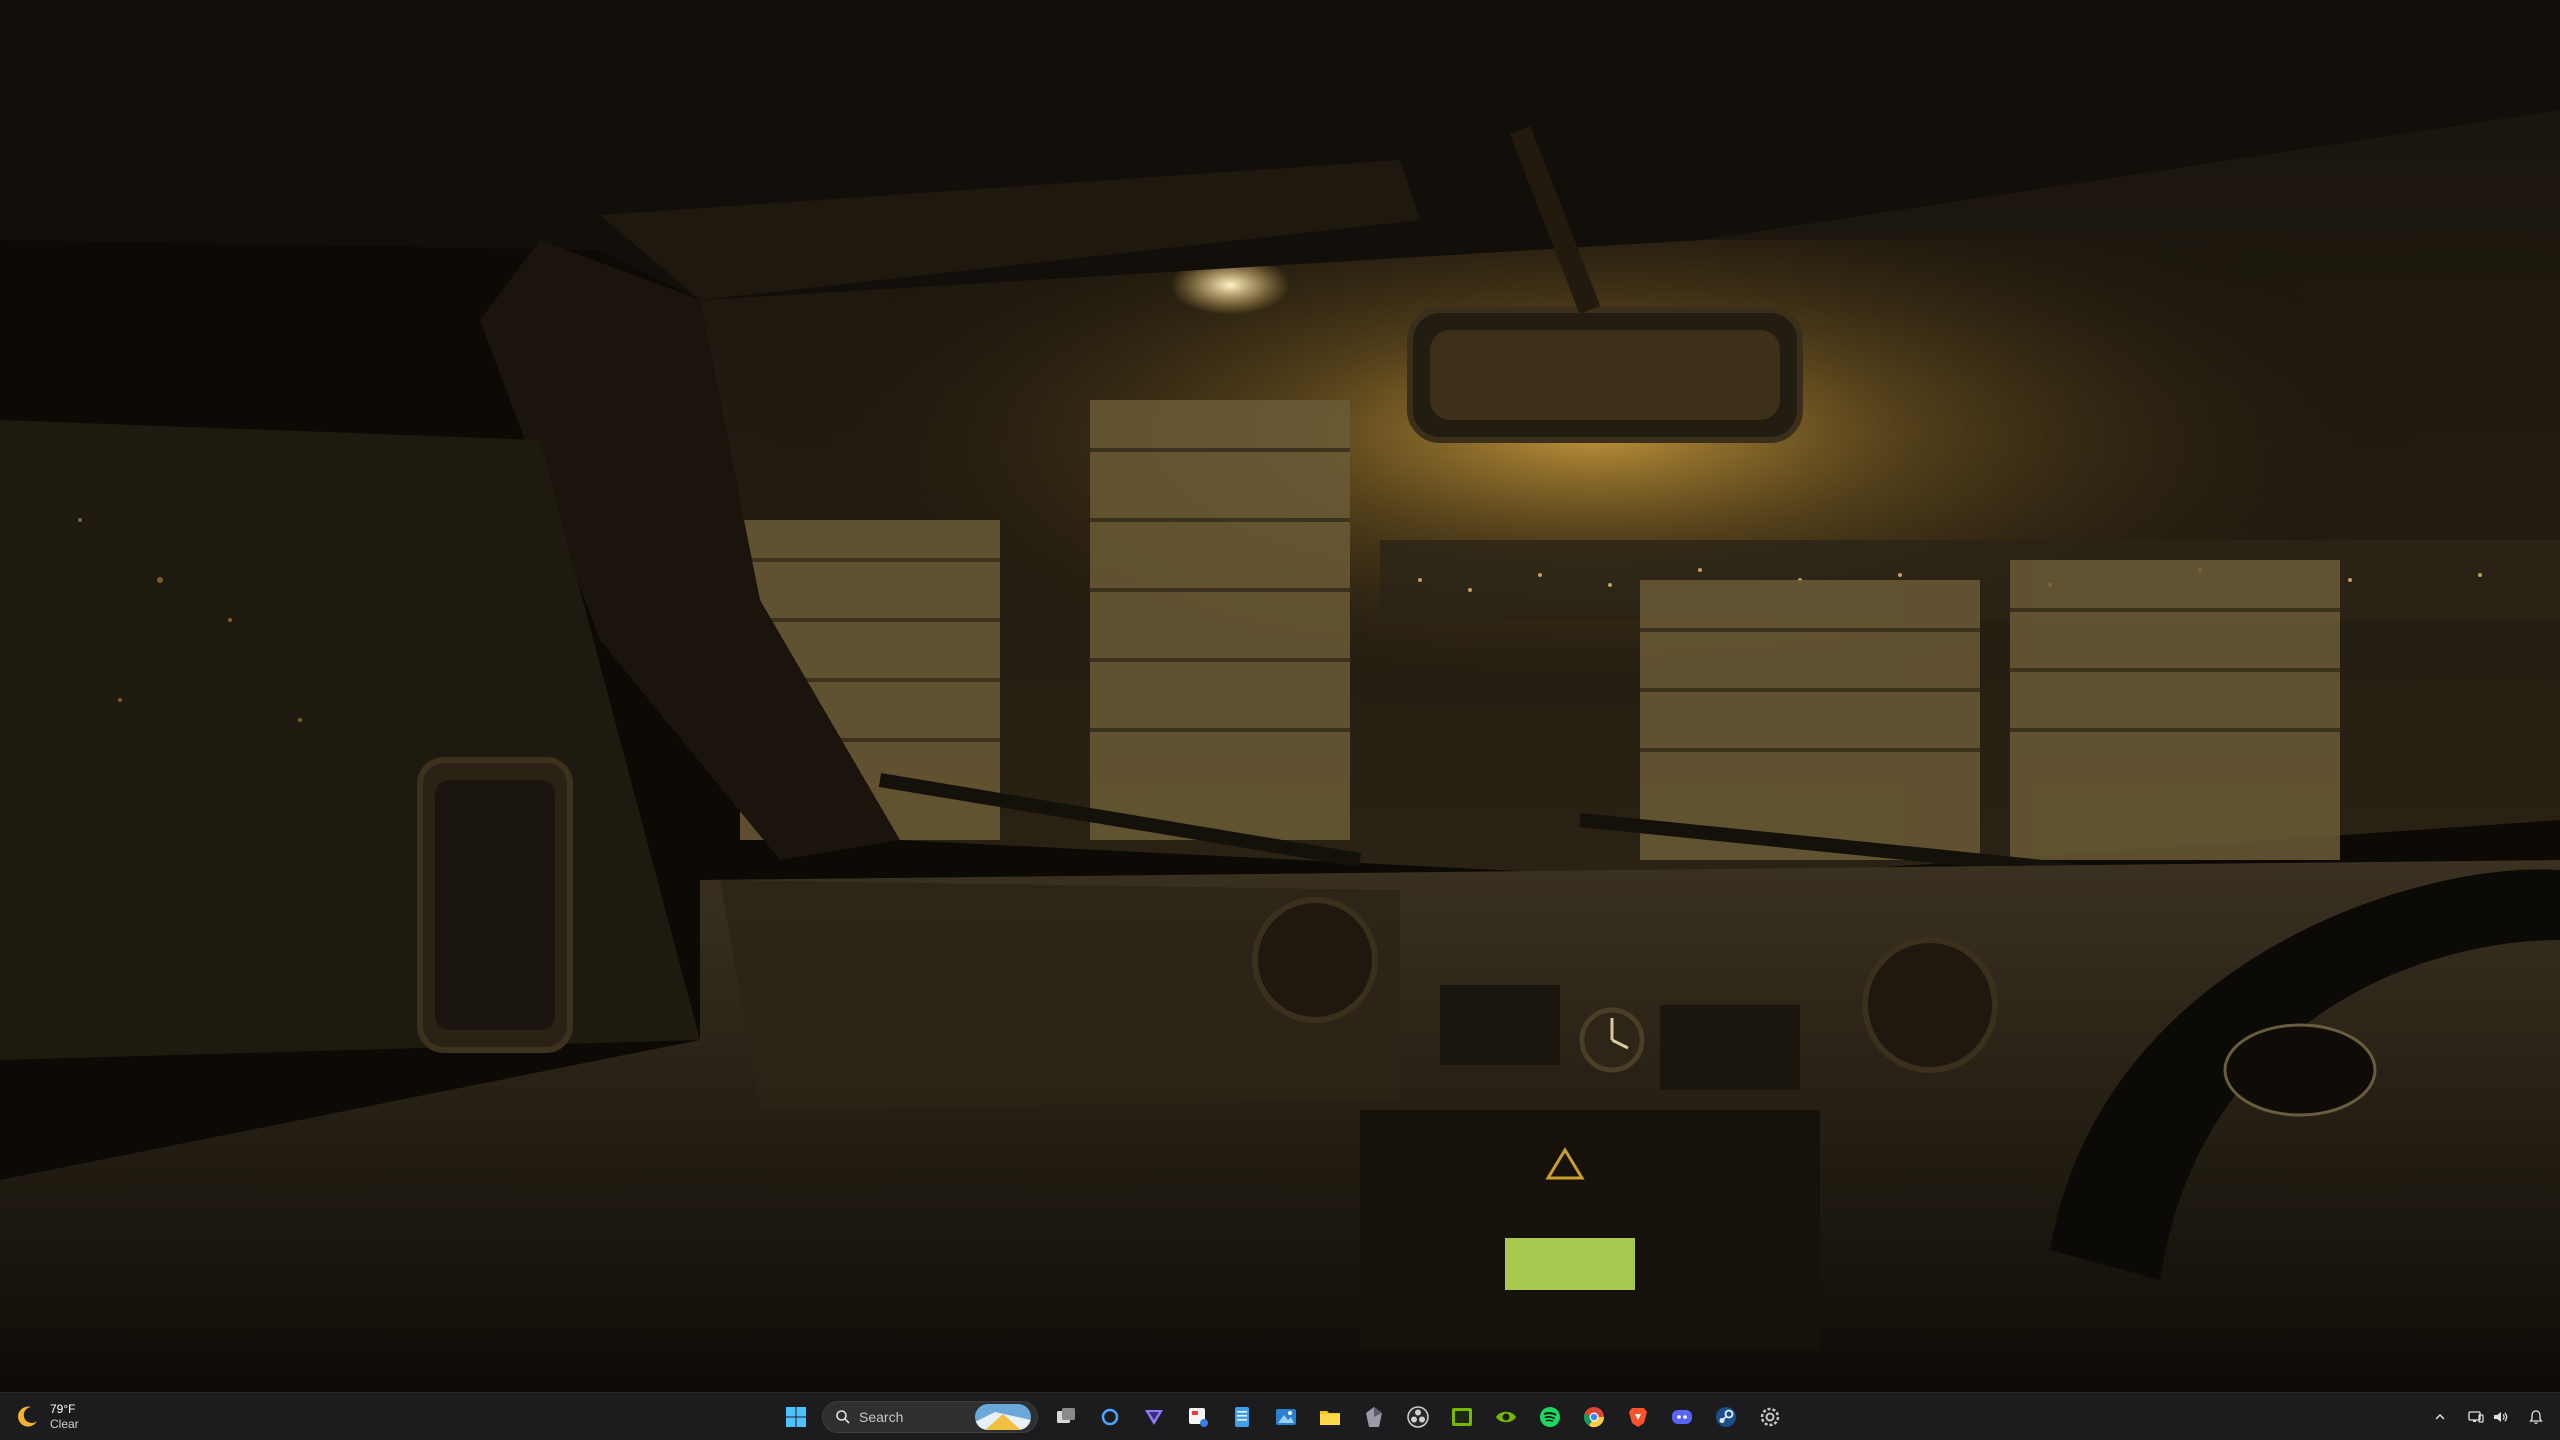 The width and height of the screenshot is (2560, 1440). What do you see at coordinates (63, 1409) in the screenshot?
I see `weather-temperature: 79°F` at bounding box center [63, 1409].